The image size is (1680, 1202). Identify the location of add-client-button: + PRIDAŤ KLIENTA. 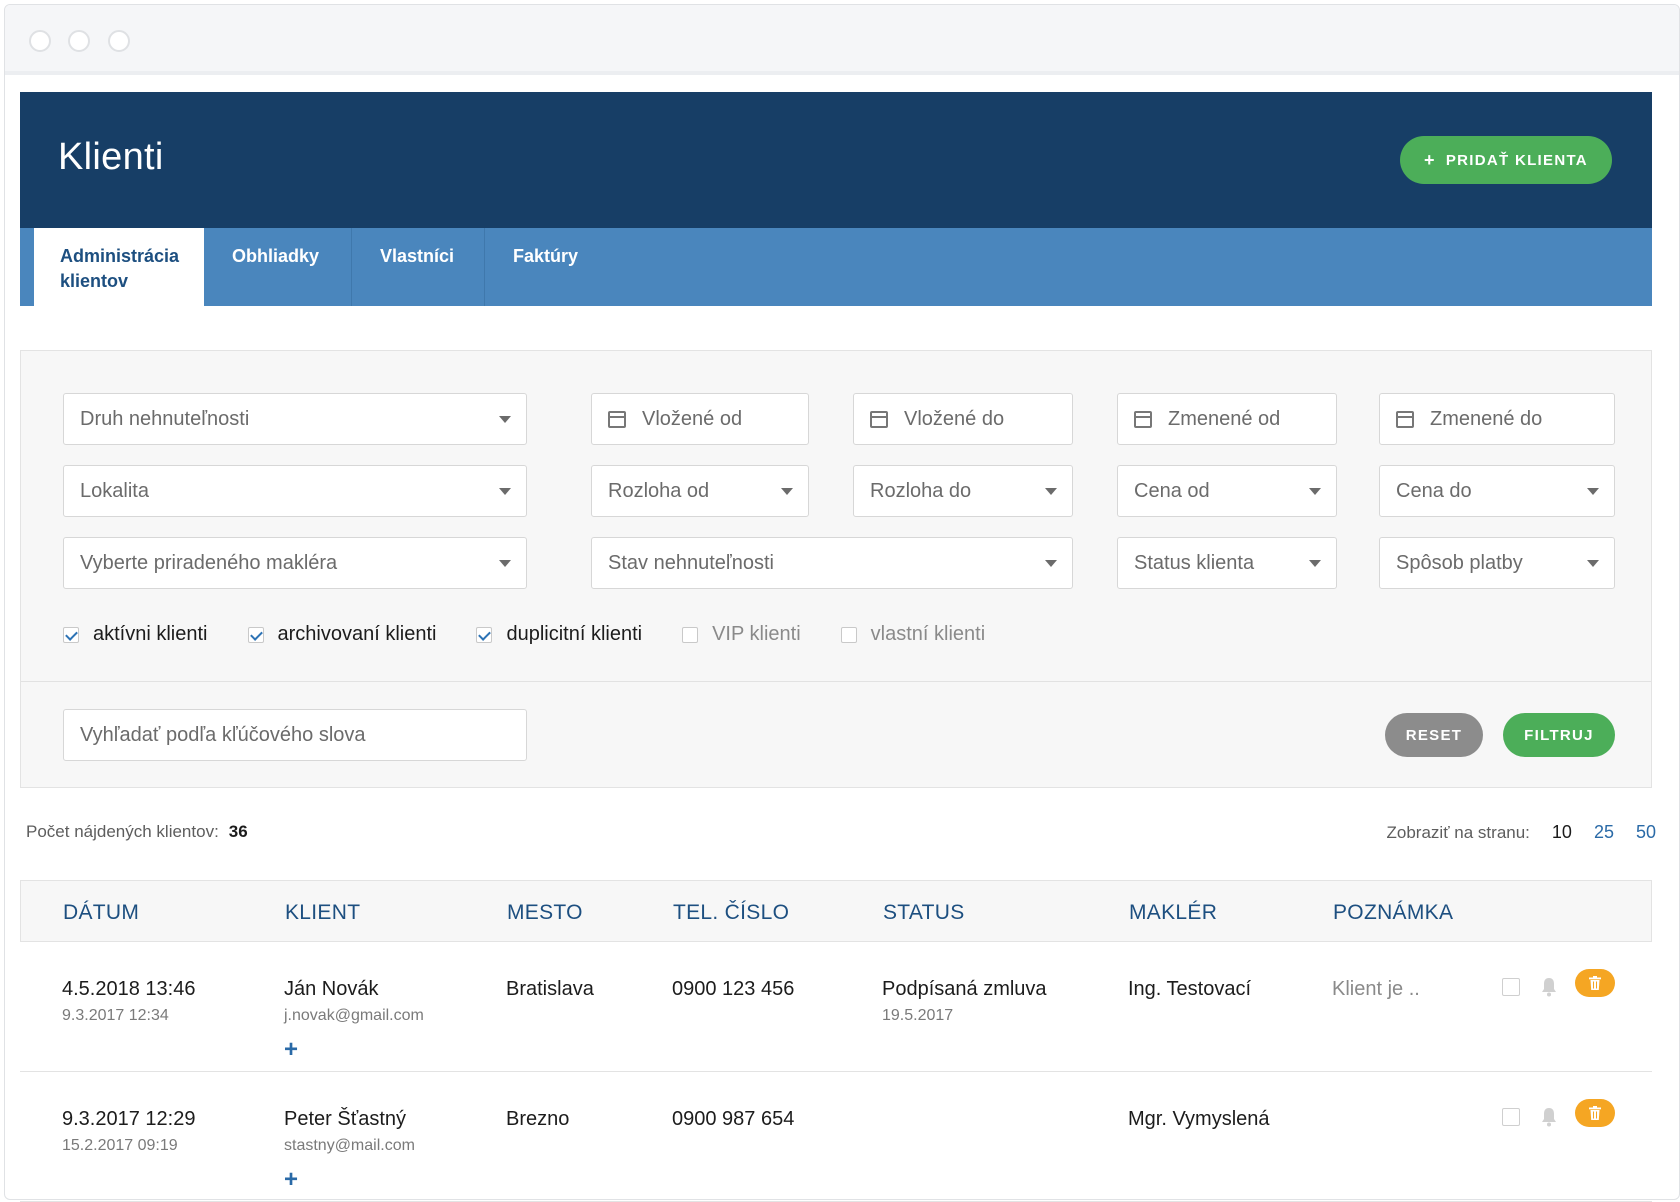
(1506, 160).